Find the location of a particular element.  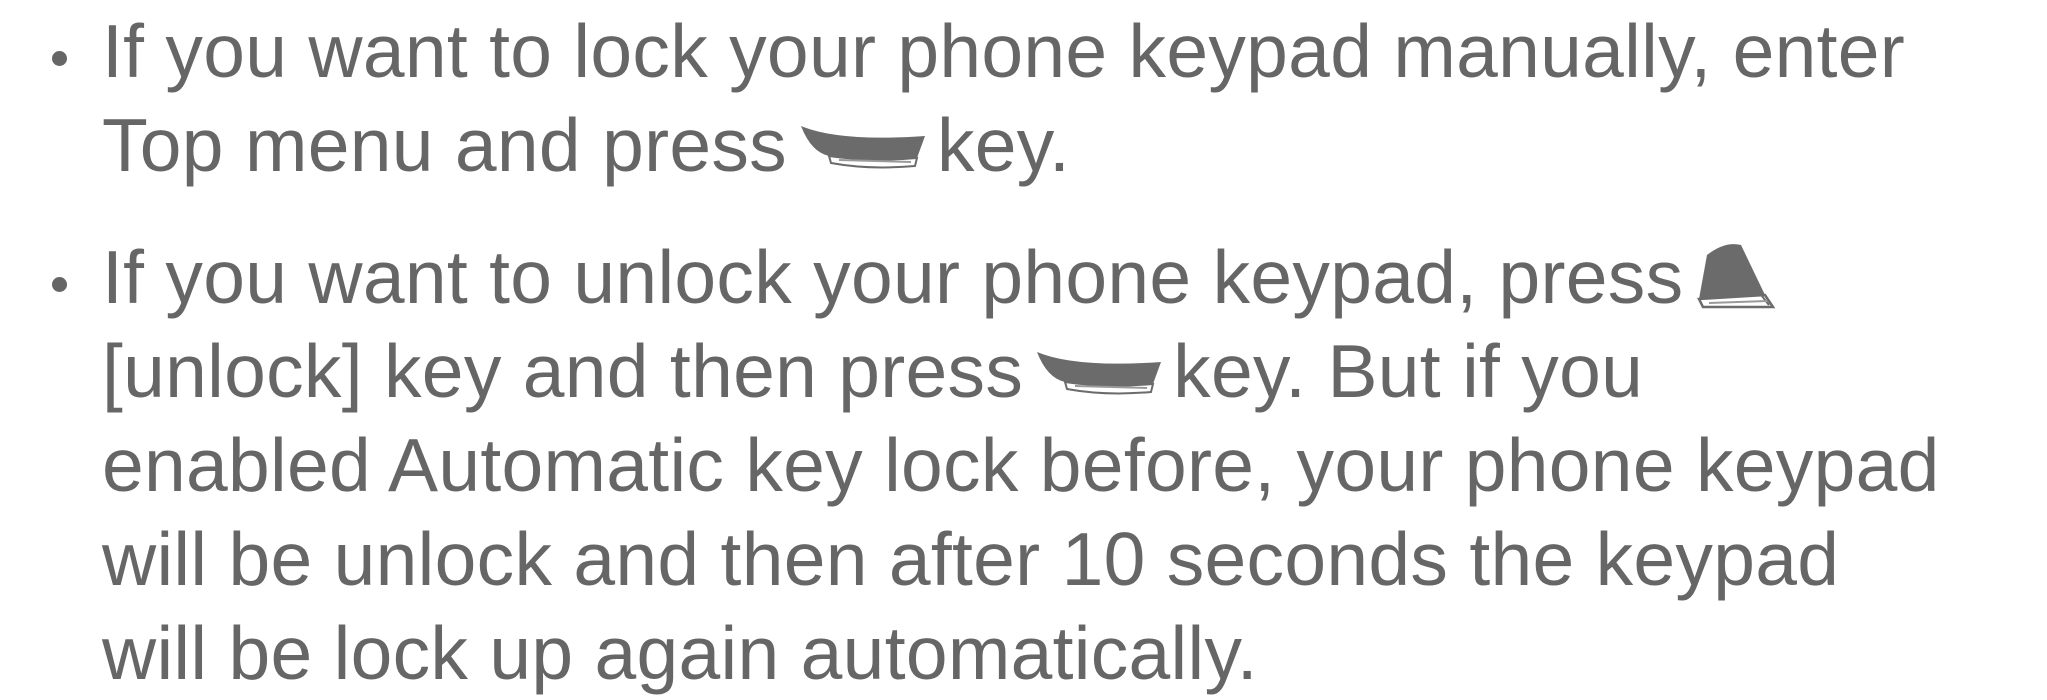

text-line: will be lock up again automatically. is located at coordinates (680, 653).